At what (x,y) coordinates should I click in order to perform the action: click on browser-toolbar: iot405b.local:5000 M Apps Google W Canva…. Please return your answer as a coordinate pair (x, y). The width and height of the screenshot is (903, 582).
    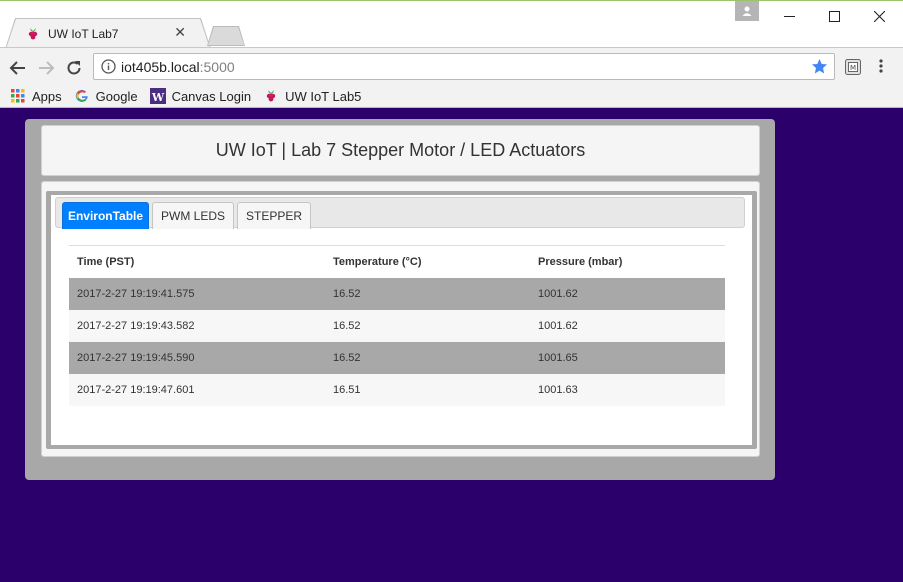
    Looking at the image, I should click on (451, 77).